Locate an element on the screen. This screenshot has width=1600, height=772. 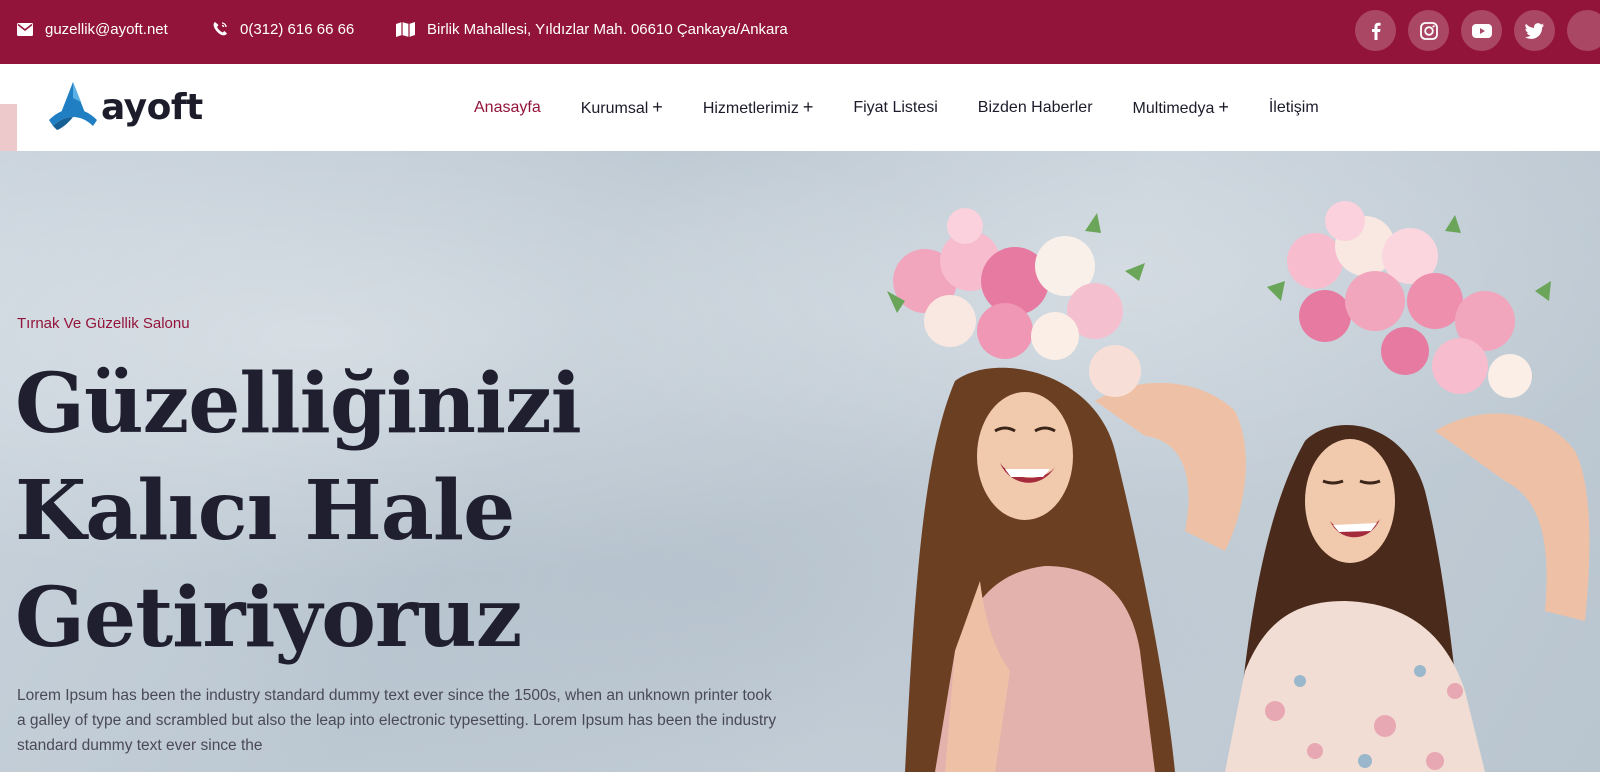
nav-label: Anasayfa is located at coordinates (507, 107).